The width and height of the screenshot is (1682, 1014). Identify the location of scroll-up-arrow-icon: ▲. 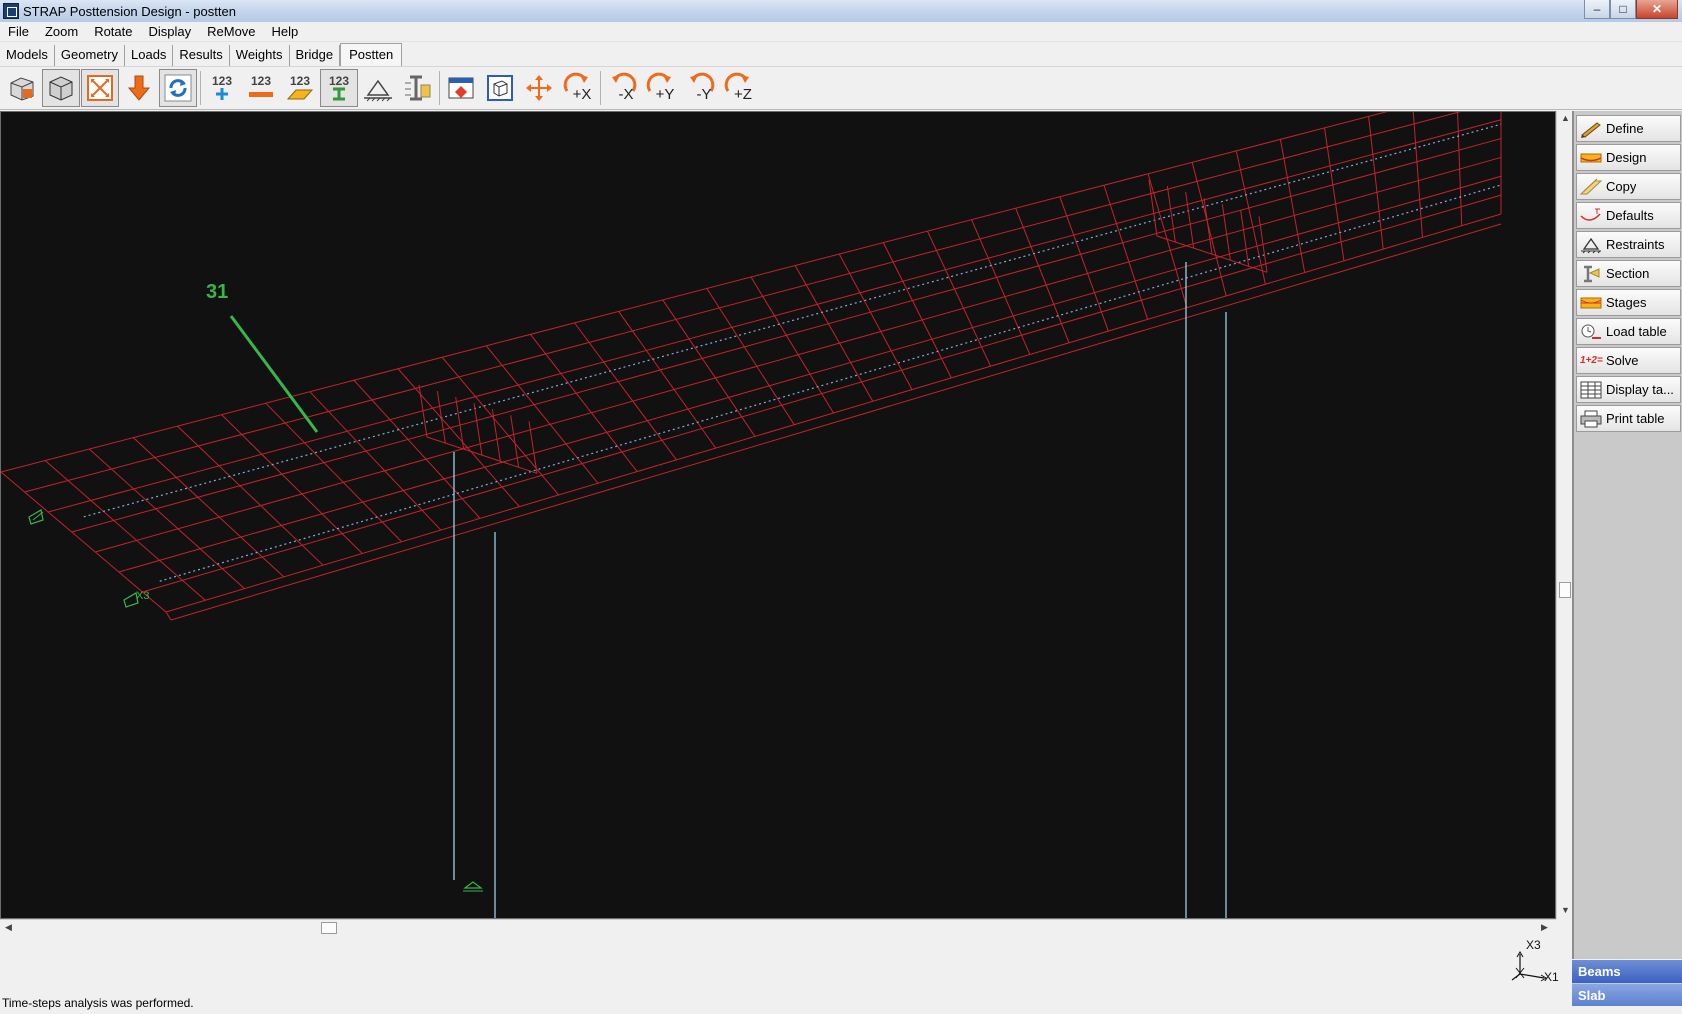
(1565, 118).